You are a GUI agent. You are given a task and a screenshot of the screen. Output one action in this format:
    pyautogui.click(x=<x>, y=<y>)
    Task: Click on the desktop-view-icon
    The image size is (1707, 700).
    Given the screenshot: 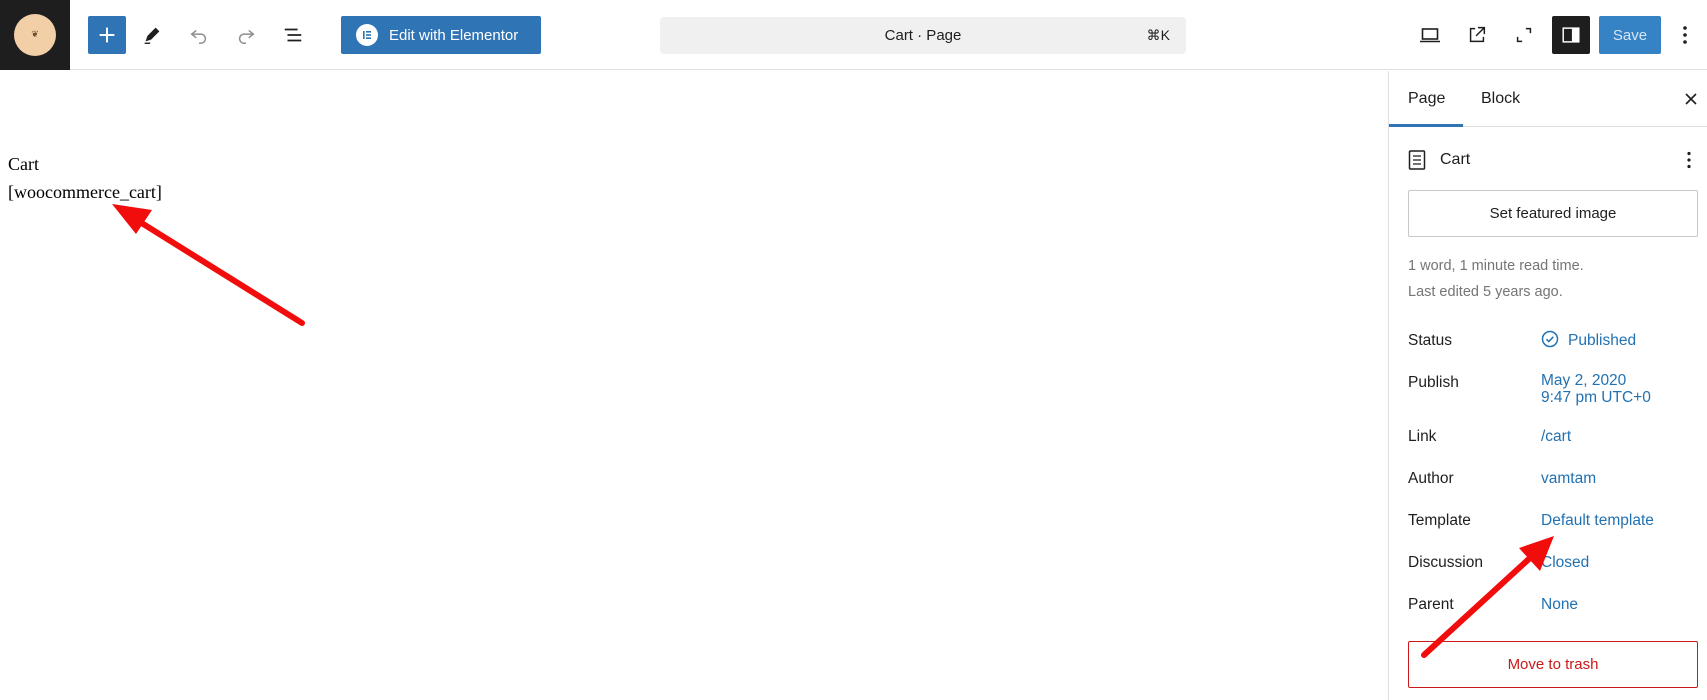 What is the action you would take?
    pyautogui.click(x=1430, y=35)
    